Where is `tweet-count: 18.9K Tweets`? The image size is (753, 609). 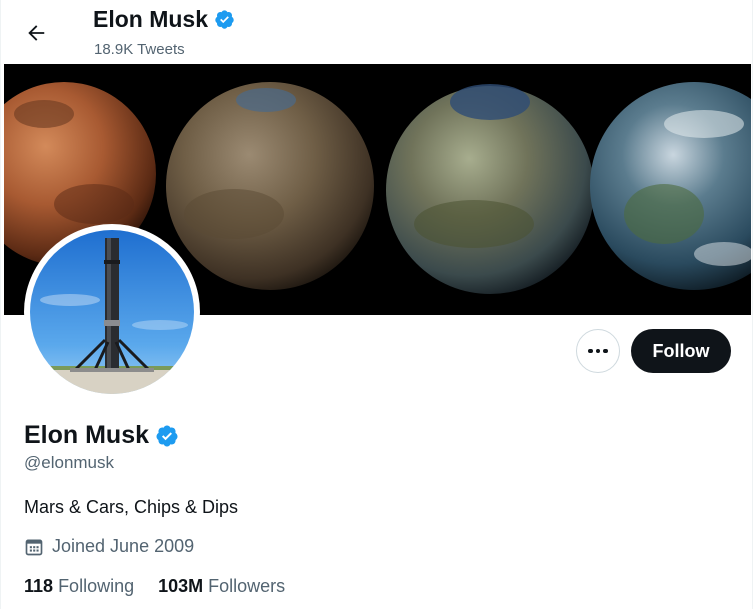 tweet-count: 18.9K Tweets is located at coordinates (139, 49).